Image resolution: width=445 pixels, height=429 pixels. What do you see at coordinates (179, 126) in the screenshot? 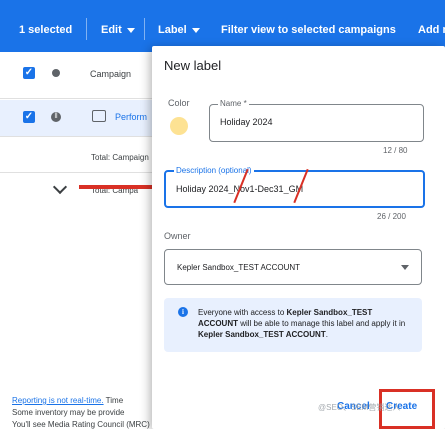
I see `color-swatch` at bounding box center [179, 126].